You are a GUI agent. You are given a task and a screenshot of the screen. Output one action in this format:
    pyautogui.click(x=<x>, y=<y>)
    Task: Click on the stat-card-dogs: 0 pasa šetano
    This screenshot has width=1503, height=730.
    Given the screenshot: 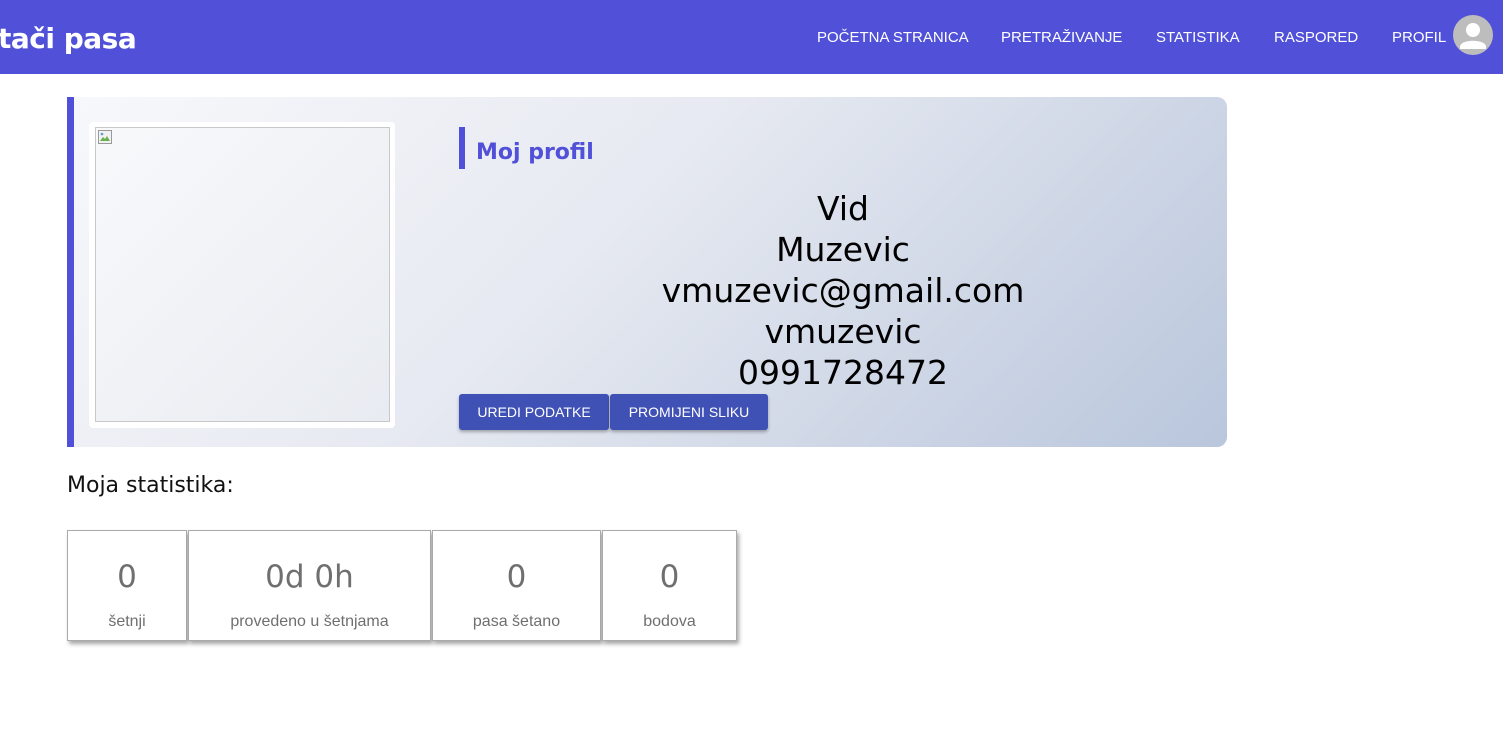 What is the action you would take?
    pyautogui.click(x=516, y=585)
    